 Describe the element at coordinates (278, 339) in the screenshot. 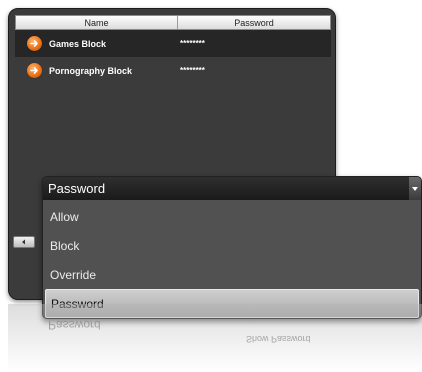

I see `reflection-checkbox-text: Show Password` at that location.